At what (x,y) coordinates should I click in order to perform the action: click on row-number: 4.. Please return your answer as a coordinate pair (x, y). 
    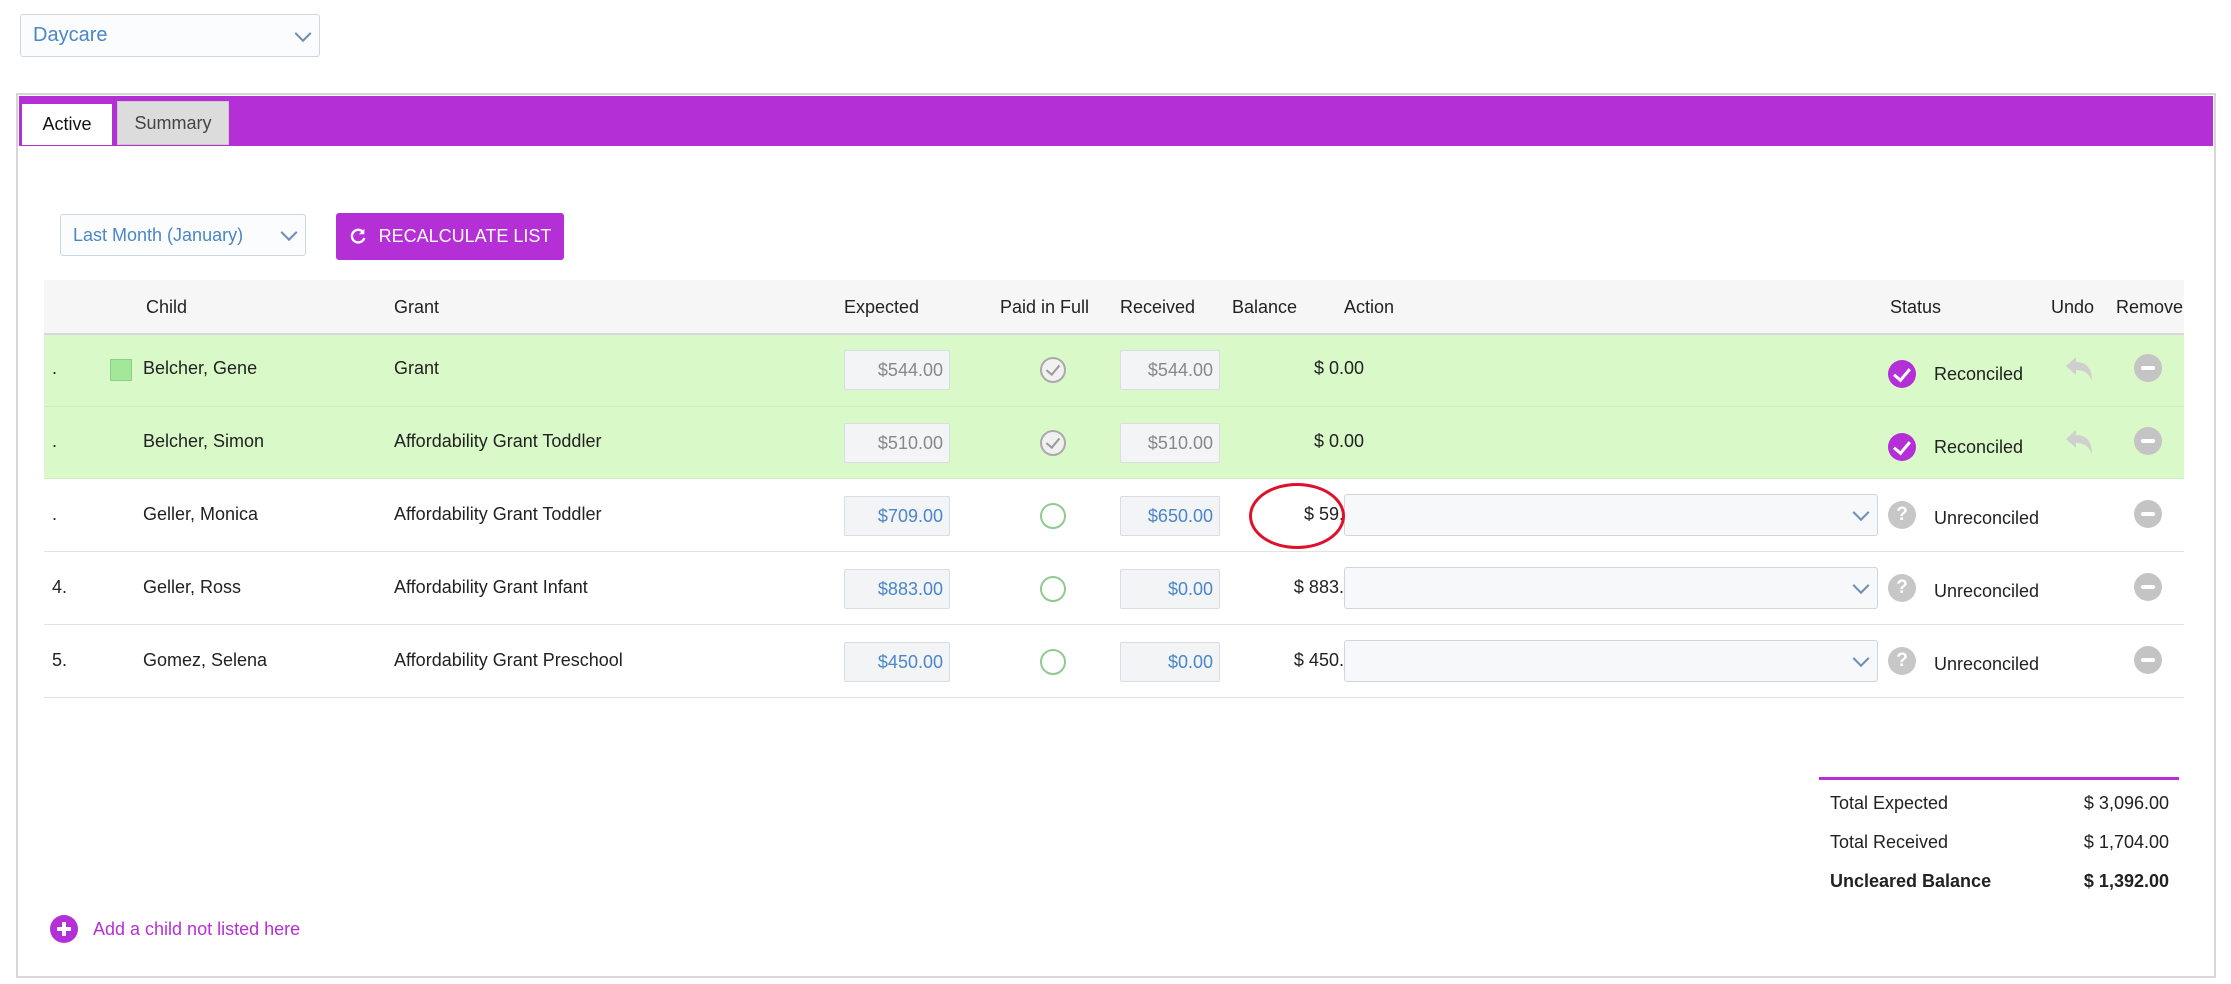
    Looking at the image, I should click on (60, 587).